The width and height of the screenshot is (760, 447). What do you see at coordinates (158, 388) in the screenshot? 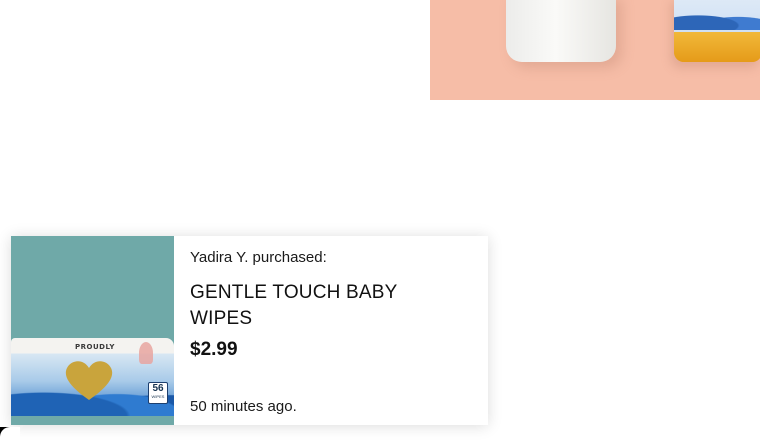
I see `wipes-count: 56` at bounding box center [158, 388].